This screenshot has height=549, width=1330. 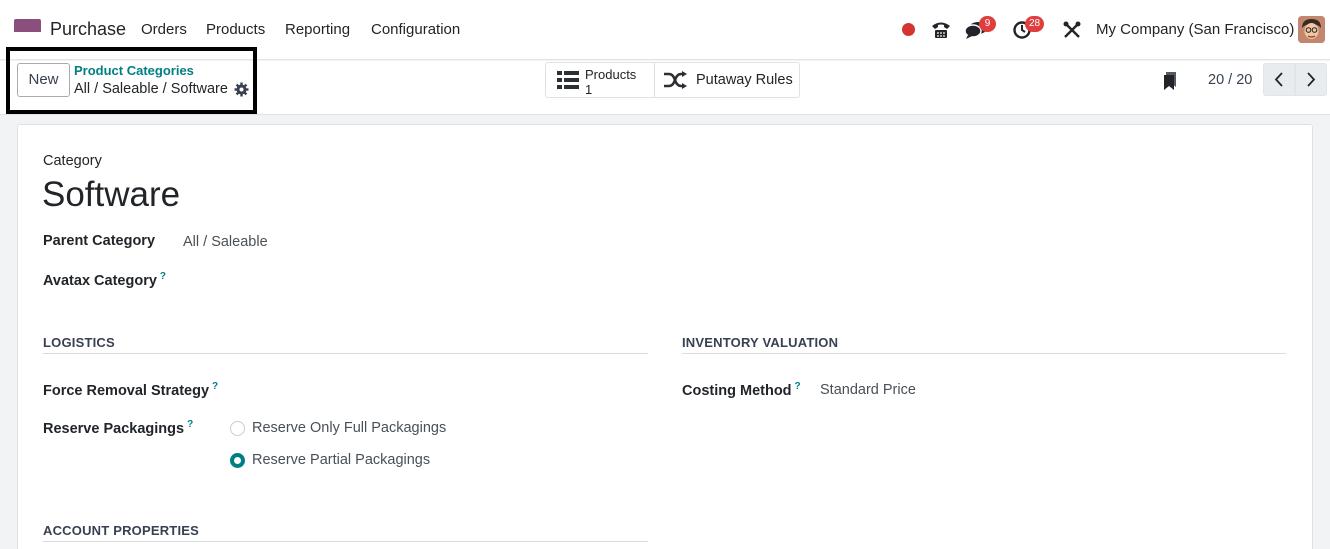 I want to click on category-label: Category, so click(x=72, y=161).